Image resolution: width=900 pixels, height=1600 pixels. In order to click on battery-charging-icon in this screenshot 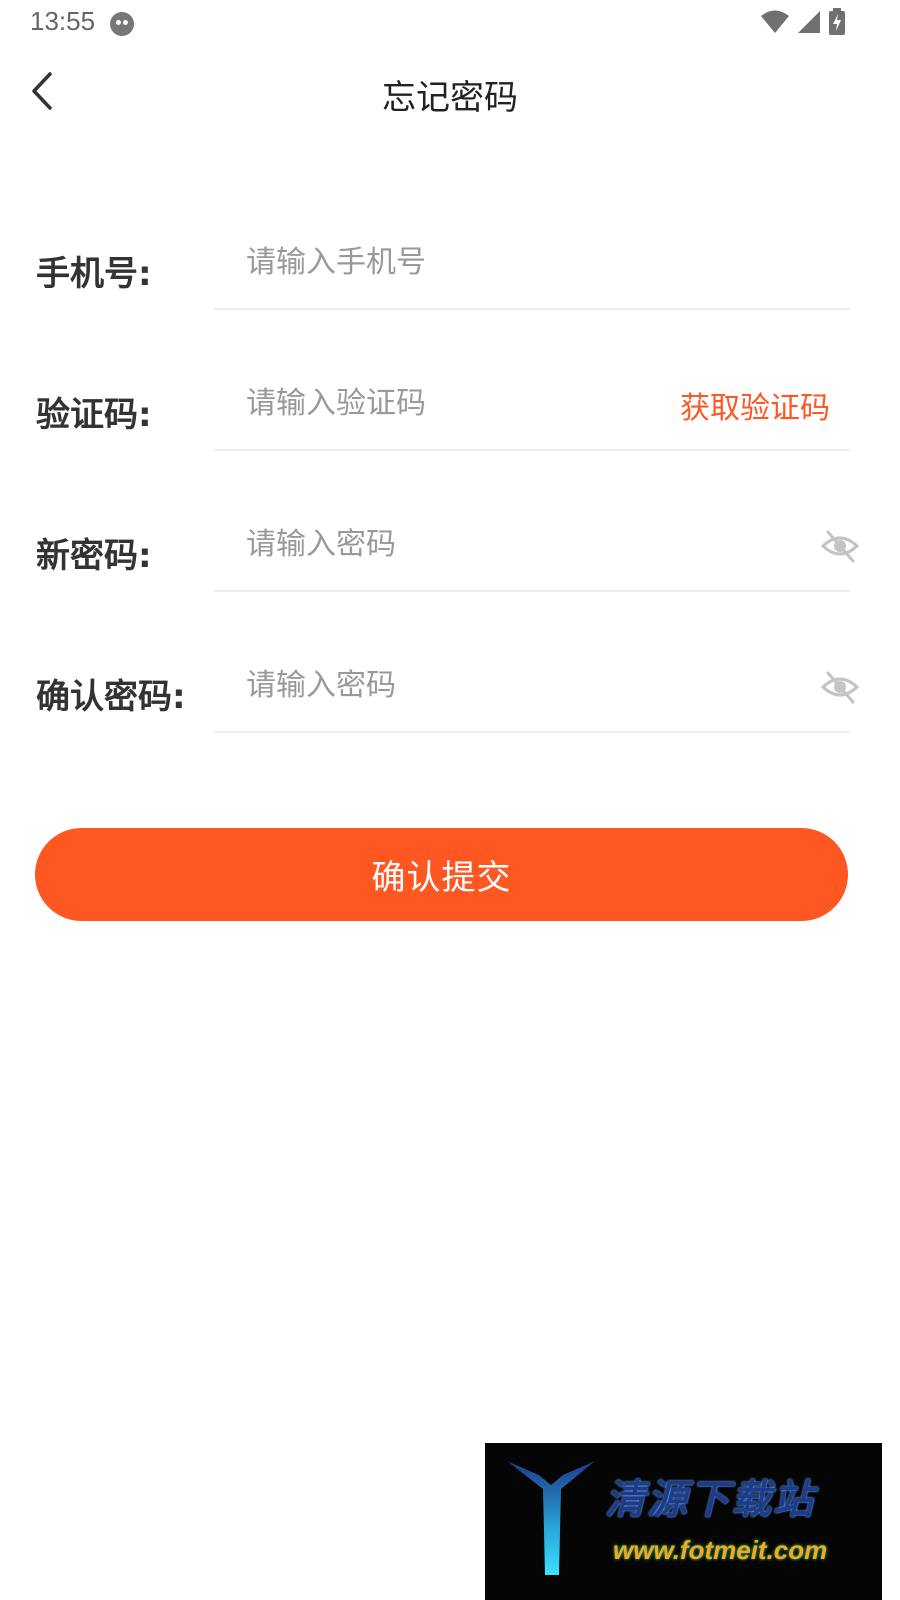, I will do `click(837, 21)`.